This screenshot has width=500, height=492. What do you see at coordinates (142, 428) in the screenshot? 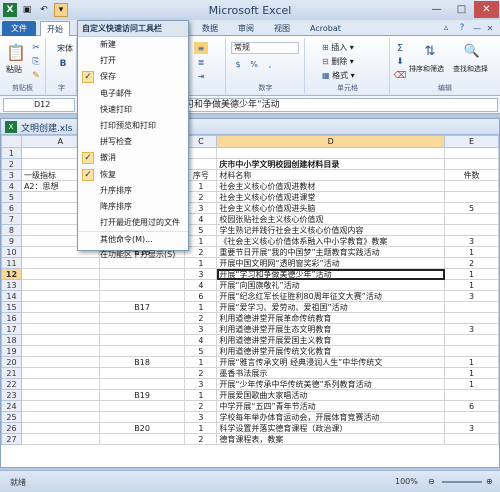
I see `cell-b: B20` at bounding box center [142, 428].